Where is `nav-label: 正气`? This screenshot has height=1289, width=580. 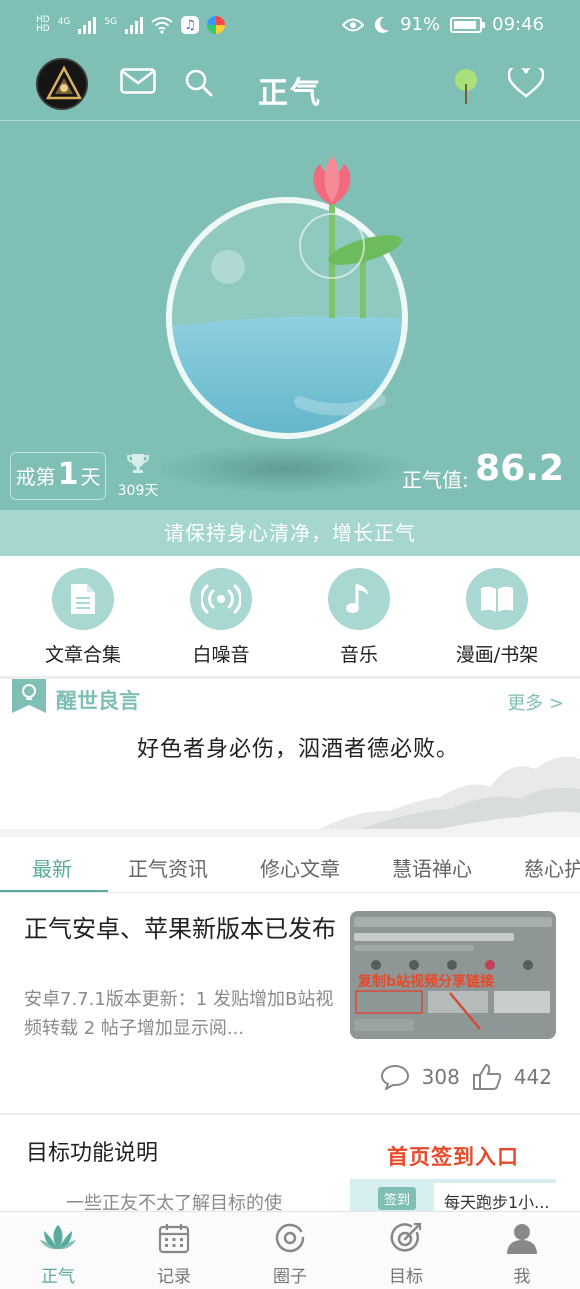
nav-label: 正气 is located at coordinates (58, 1277).